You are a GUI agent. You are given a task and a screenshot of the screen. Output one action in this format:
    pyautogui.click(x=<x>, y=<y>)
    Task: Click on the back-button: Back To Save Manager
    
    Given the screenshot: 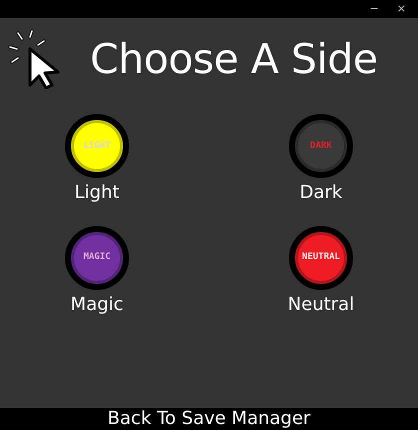 What is the action you would take?
    pyautogui.click(x=209, y=419)
    